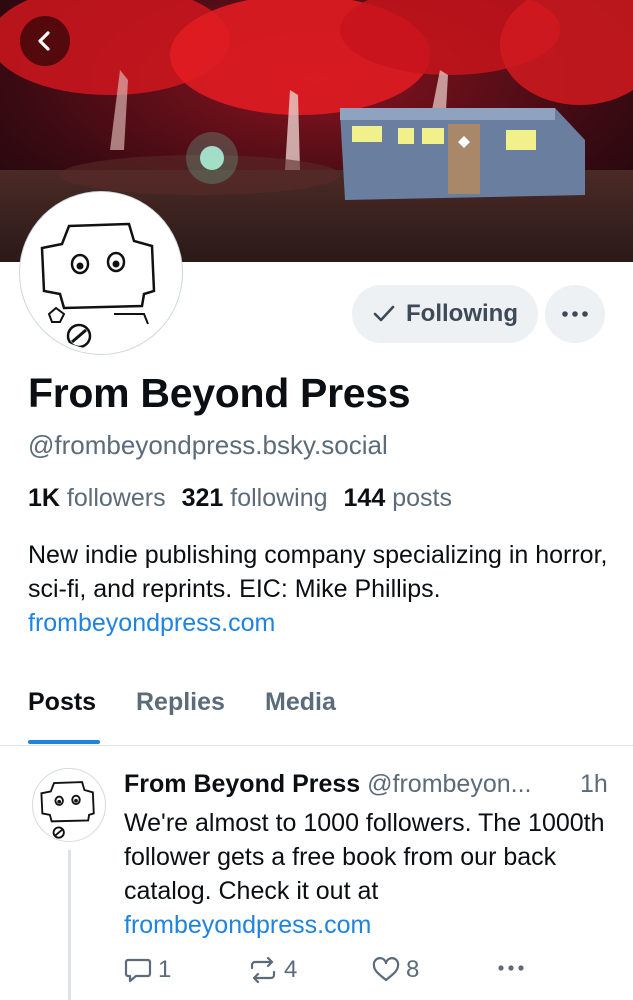 This screenshot has height=1000, width=633. Describe the element at coordinates (369, 976) in the screenshot. I see `post-actions: 1 4 8` at that location.